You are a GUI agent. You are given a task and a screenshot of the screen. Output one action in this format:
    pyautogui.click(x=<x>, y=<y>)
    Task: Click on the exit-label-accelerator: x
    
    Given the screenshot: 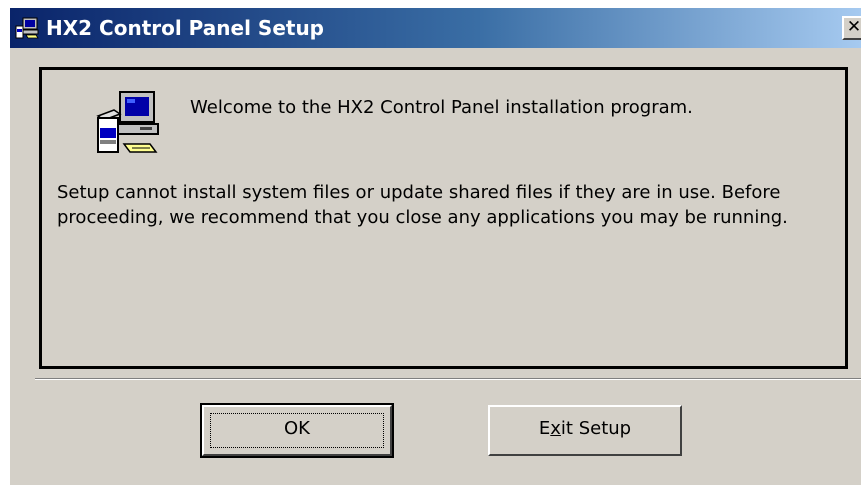 What is the action you would take?
    pyautogui.click(x=555, y=428)
    